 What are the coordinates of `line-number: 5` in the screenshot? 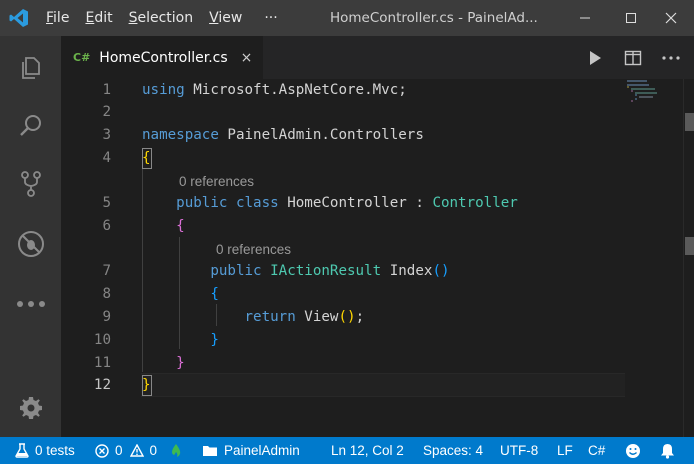 It's located at (106, 203).